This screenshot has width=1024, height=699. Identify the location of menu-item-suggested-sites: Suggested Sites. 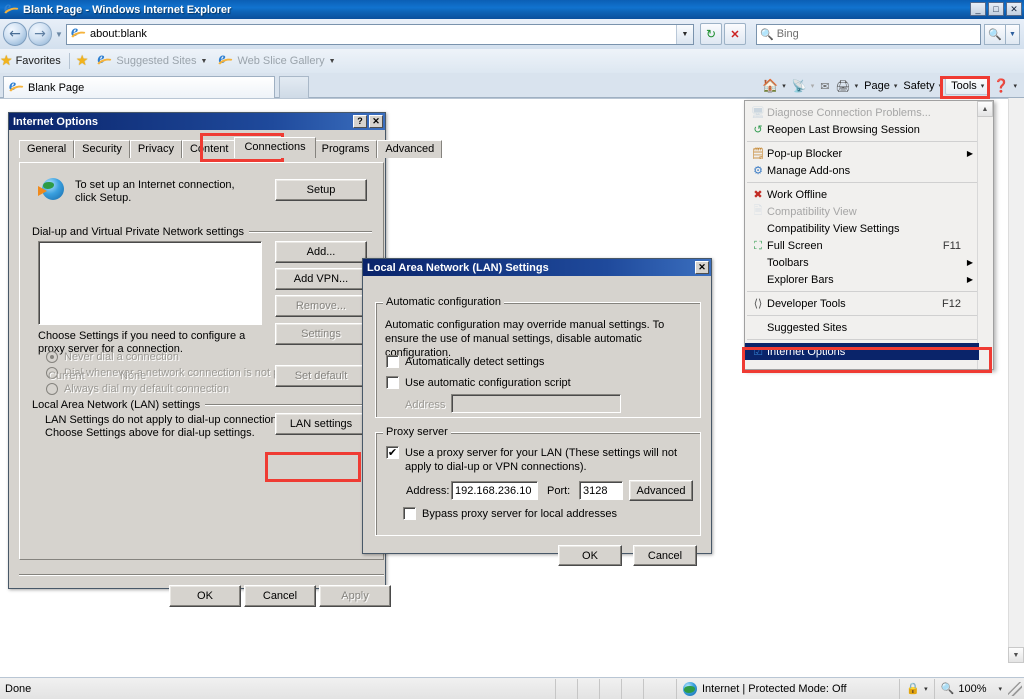
(862, 327).